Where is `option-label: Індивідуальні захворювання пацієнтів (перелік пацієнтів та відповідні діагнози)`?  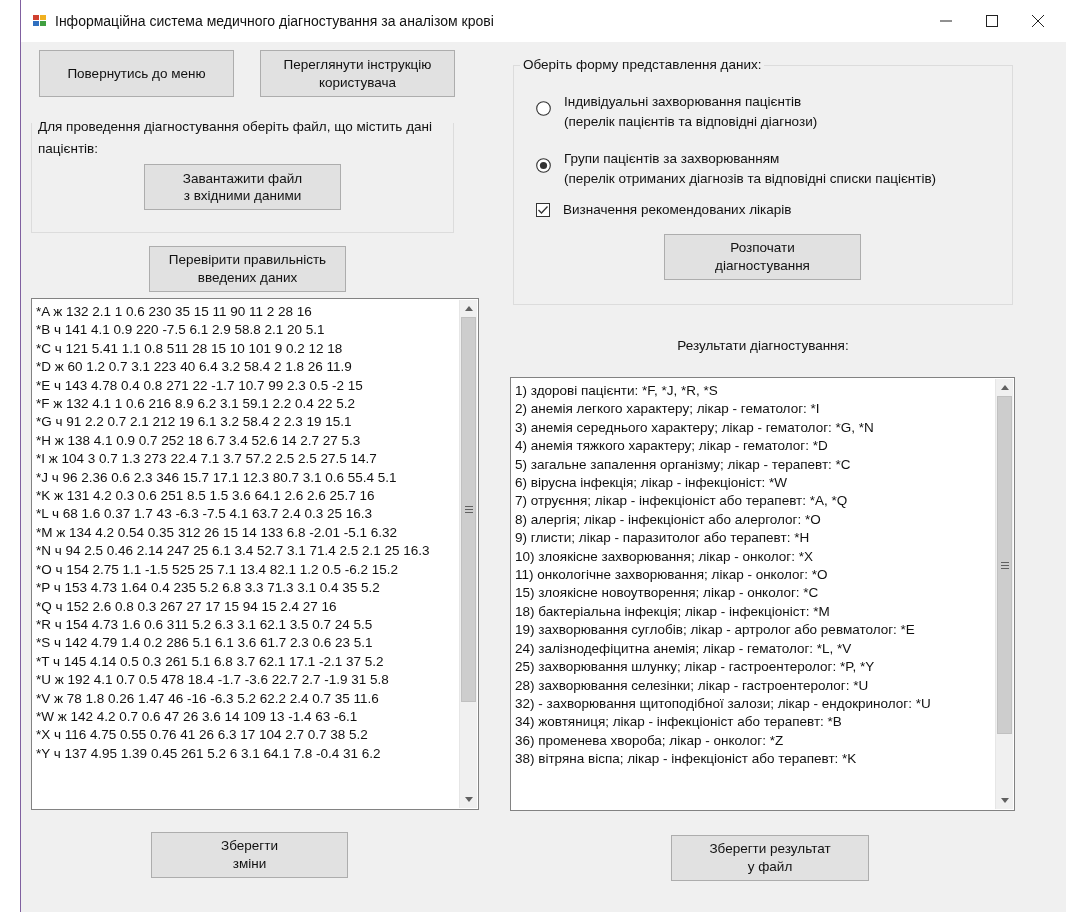
option-label: Індивідуальні захворювання пацієнтів (перелік пацієнтів та відповідні діагнози) is located at coordinates (691, 112).